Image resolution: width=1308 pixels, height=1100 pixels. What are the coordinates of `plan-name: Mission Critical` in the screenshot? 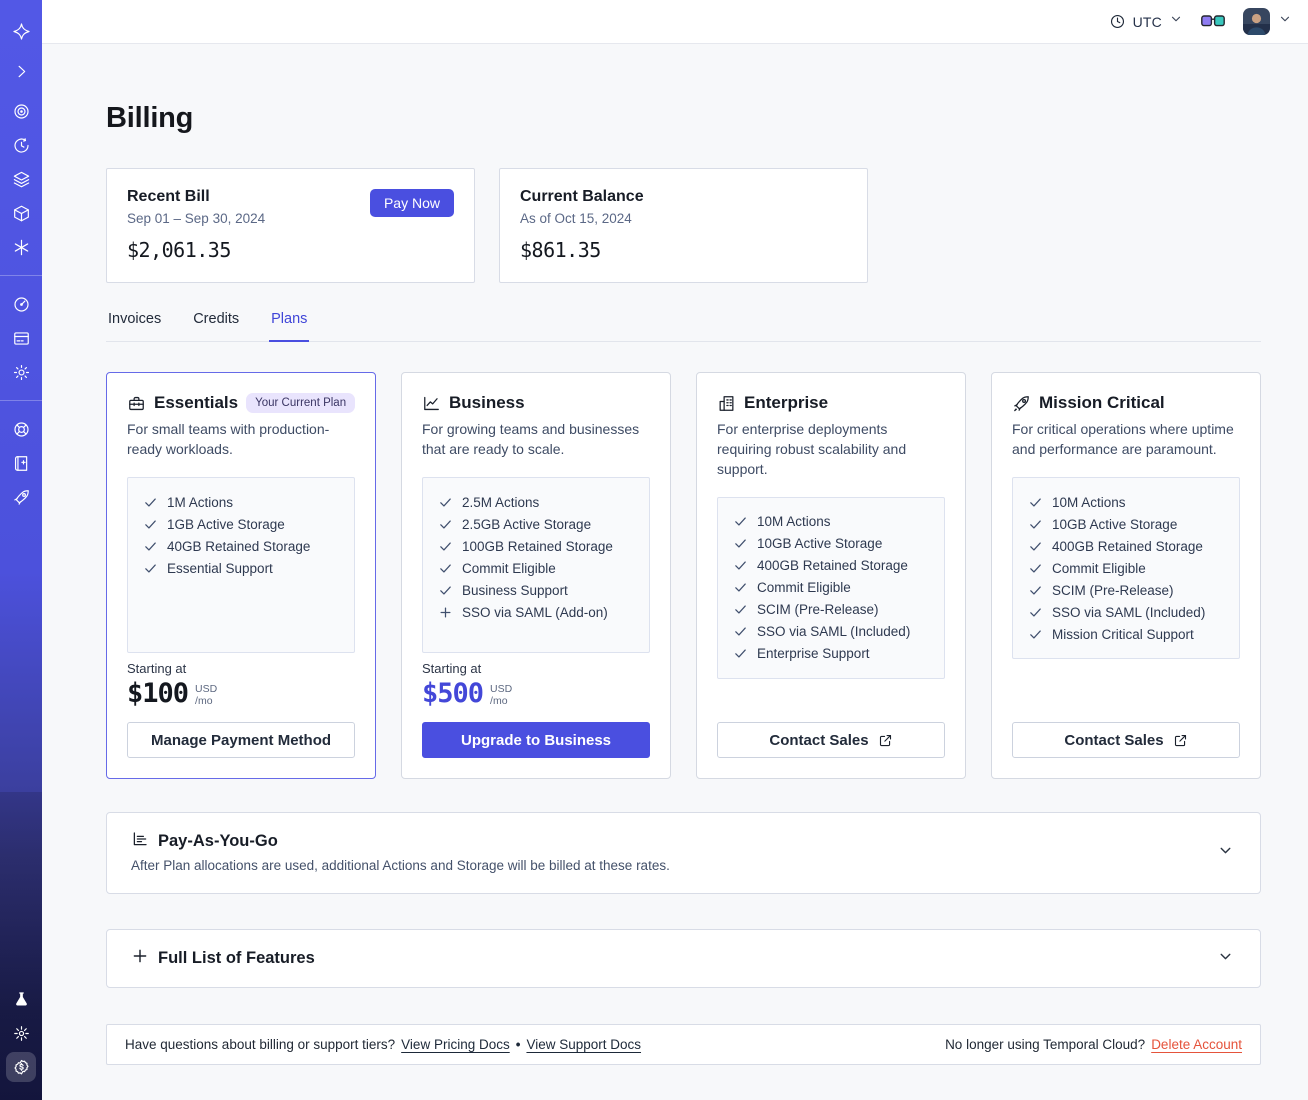 It's located at (1102, 402).